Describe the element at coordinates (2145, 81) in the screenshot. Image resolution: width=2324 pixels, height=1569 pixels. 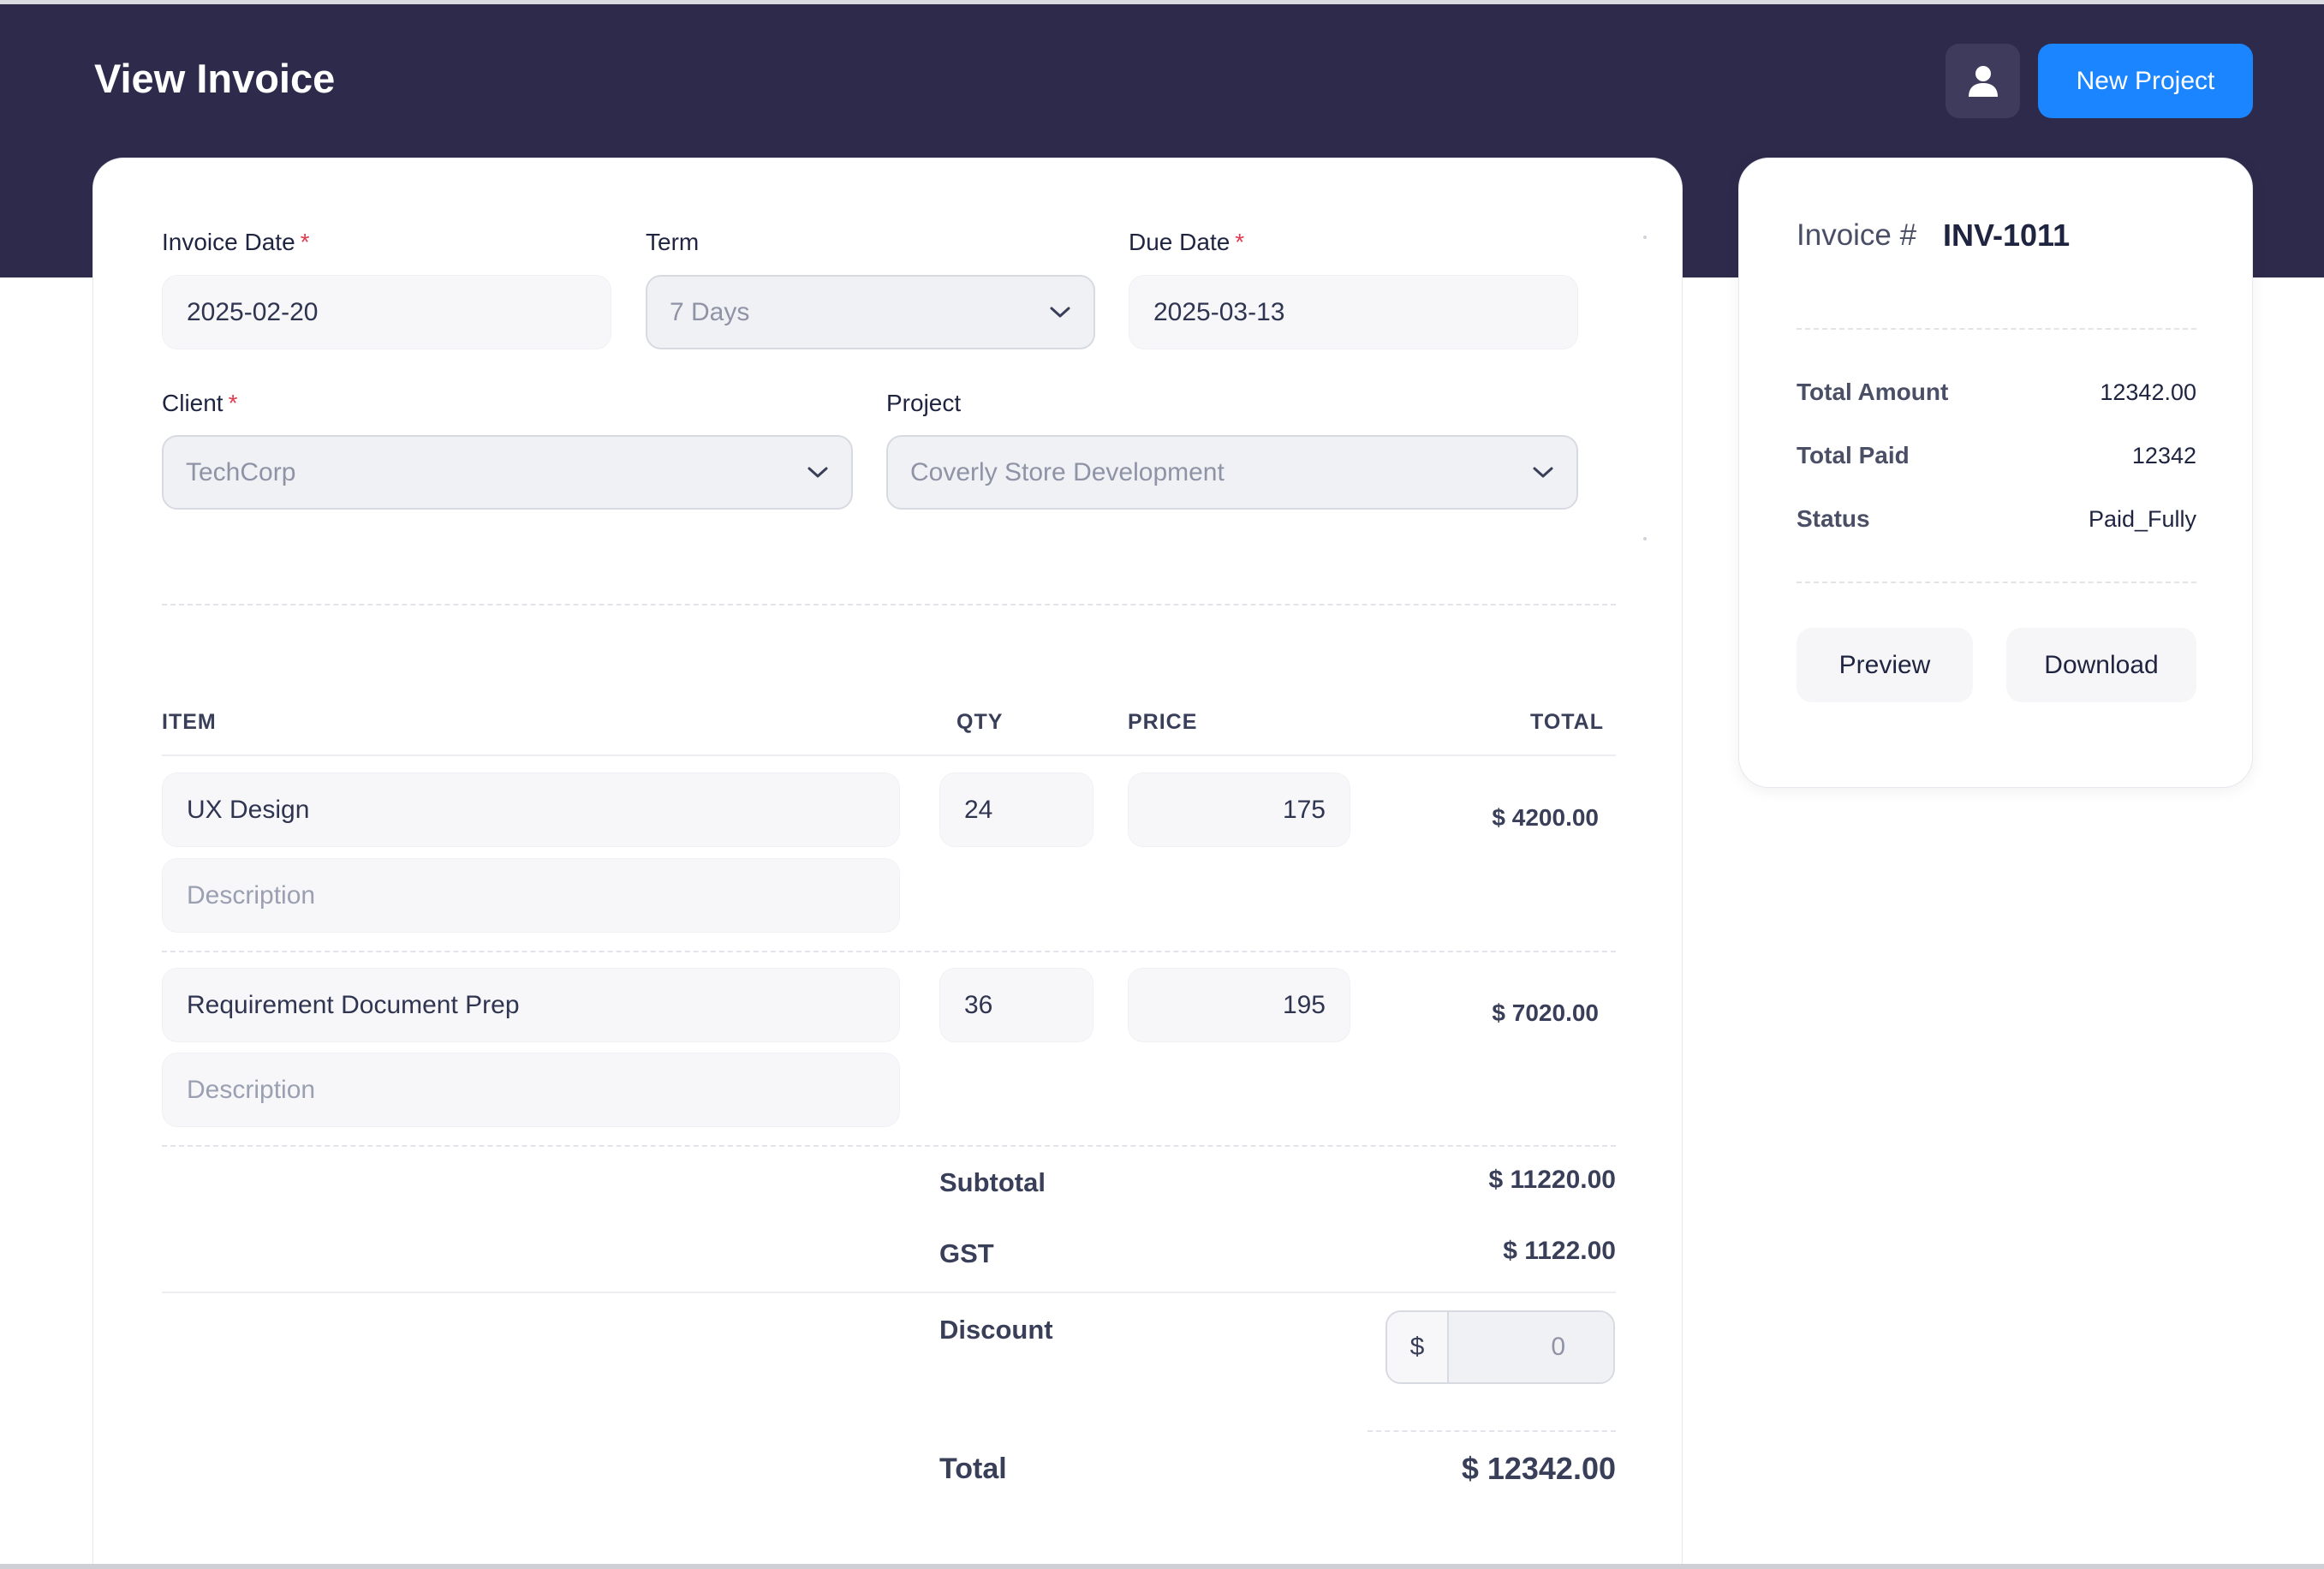
I see `new-project-button: New Project` at that location.